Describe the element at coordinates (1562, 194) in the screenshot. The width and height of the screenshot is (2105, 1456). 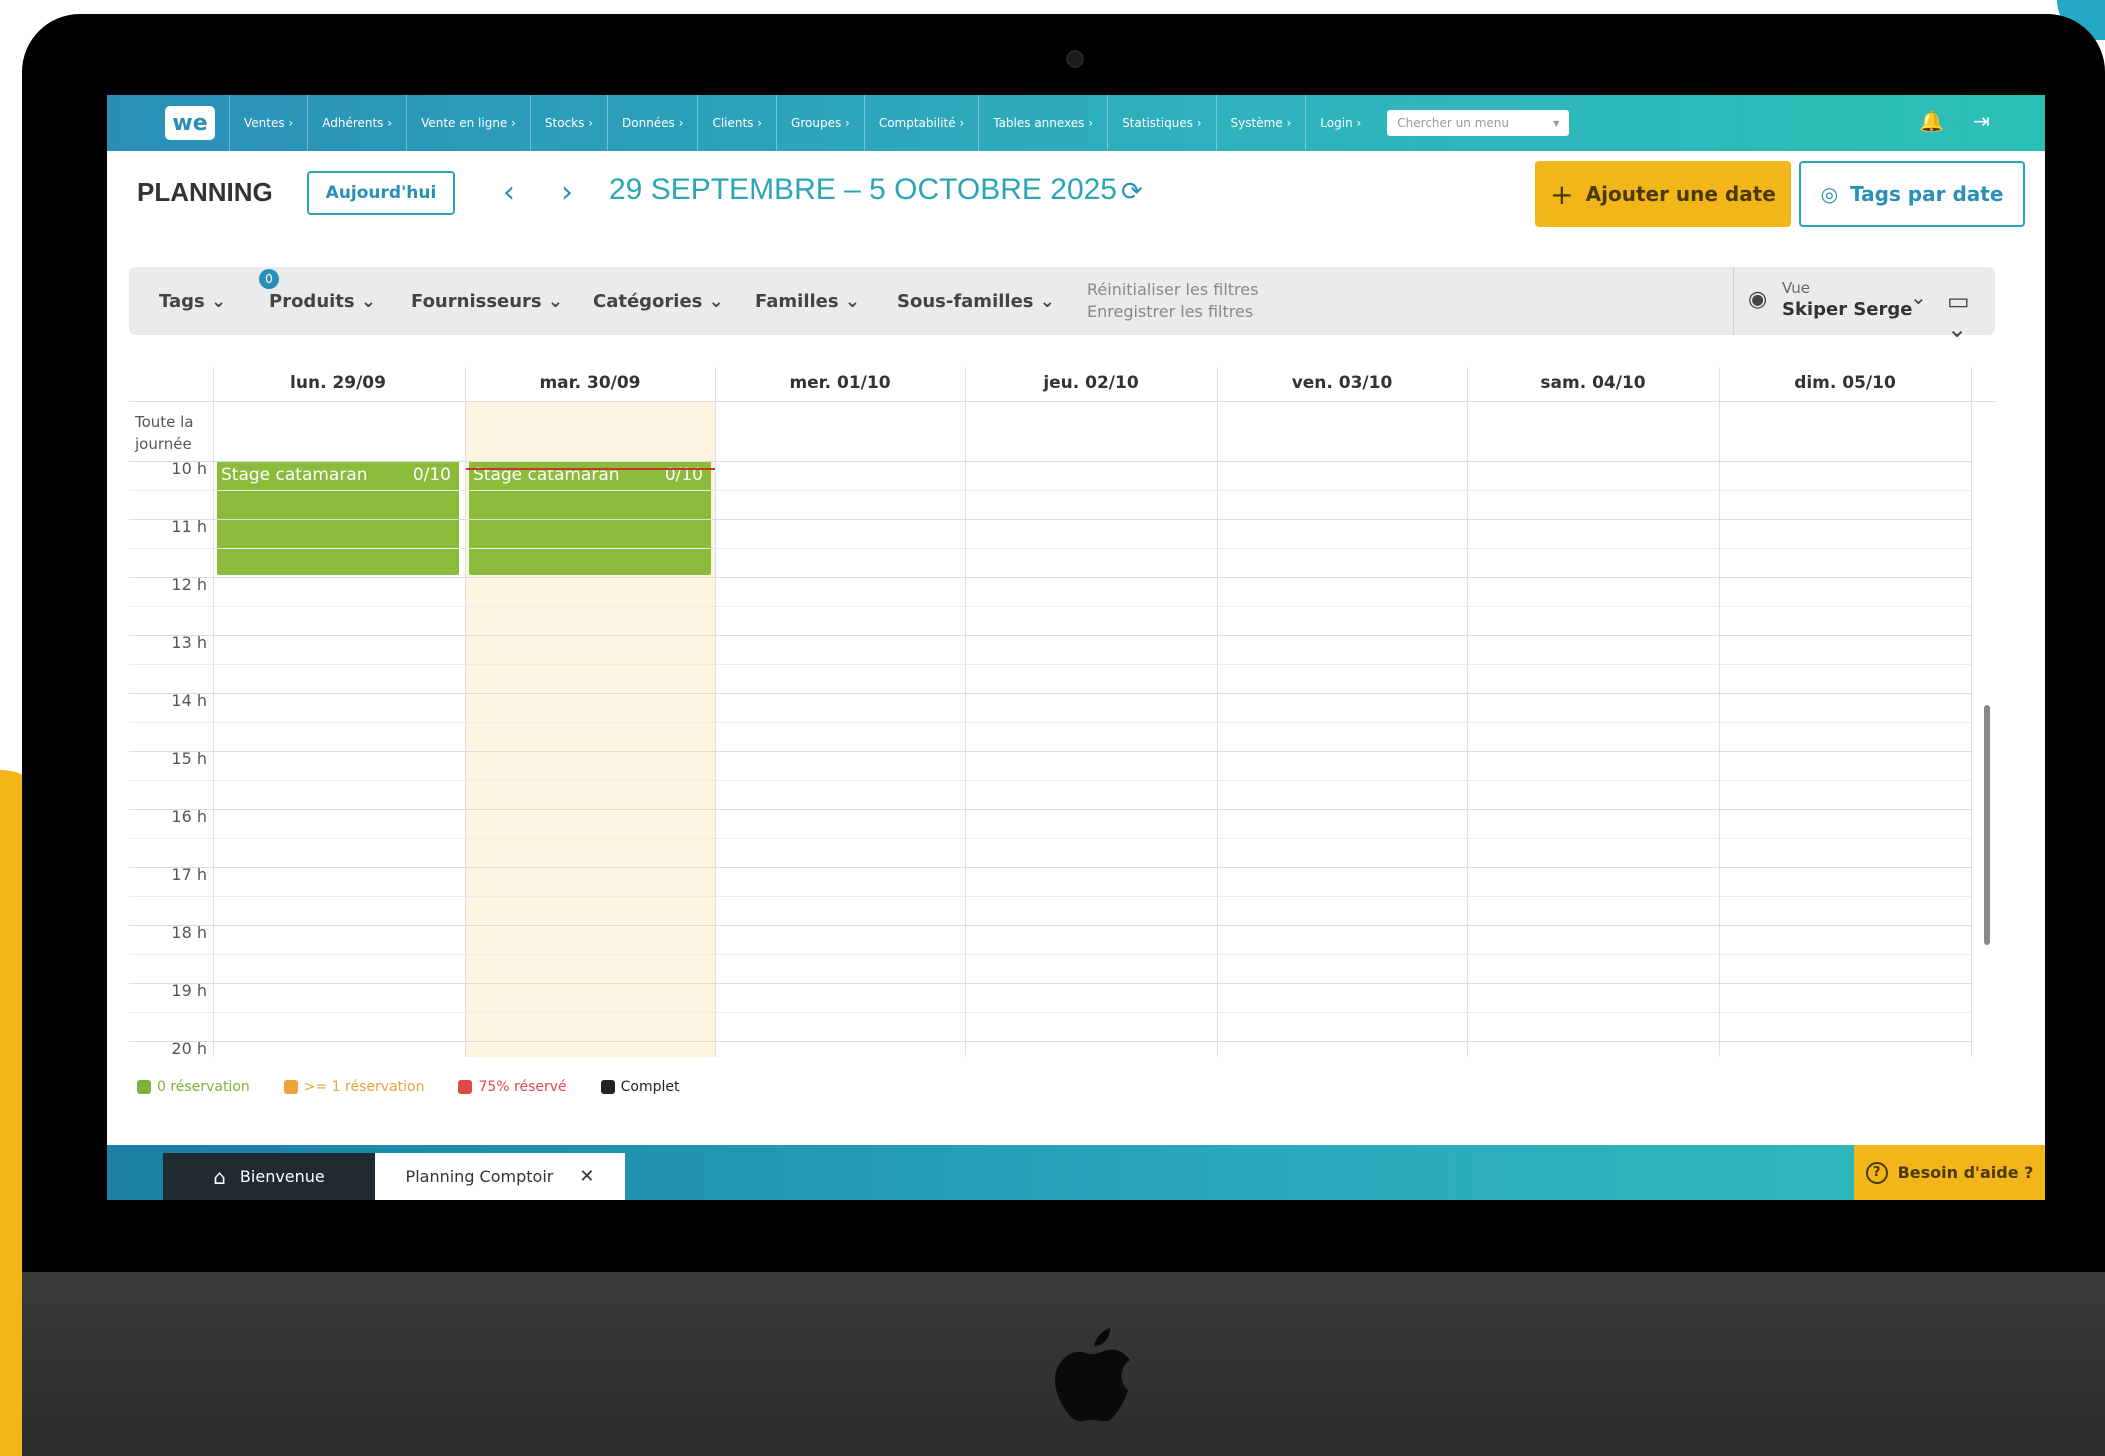
I see `plus-icon: +` at that location.